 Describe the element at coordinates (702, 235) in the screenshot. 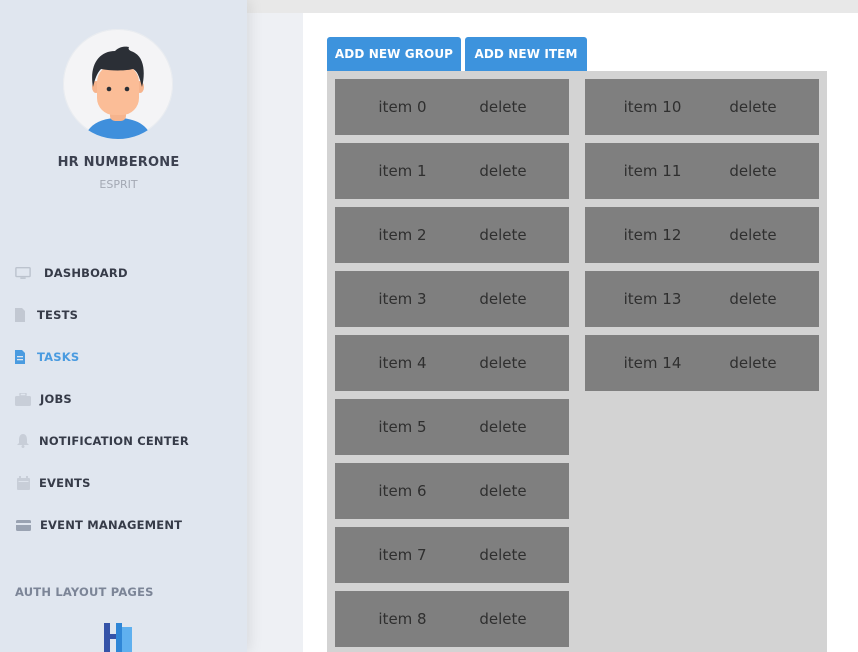

I see `list-item: item 12 delete` at that location.